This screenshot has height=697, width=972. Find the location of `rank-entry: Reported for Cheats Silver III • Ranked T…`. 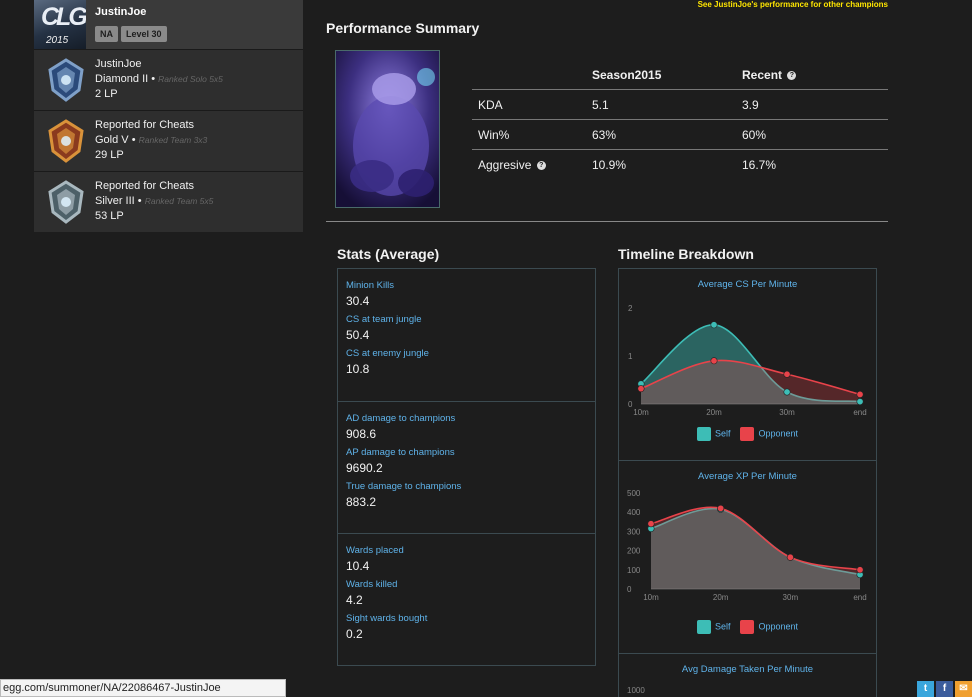

rank-entry: Reported for Cheats Silver III • Ranked T… is located at coordinates (168, 201).